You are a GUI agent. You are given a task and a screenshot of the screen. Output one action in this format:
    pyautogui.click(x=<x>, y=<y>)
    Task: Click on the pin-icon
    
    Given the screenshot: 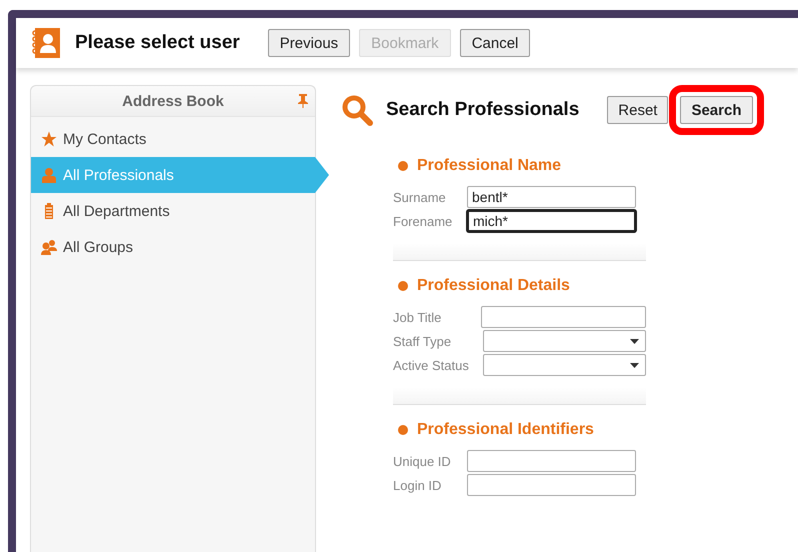 What is the action you would take?
    pyautogui.click(x=303, y=101)
    